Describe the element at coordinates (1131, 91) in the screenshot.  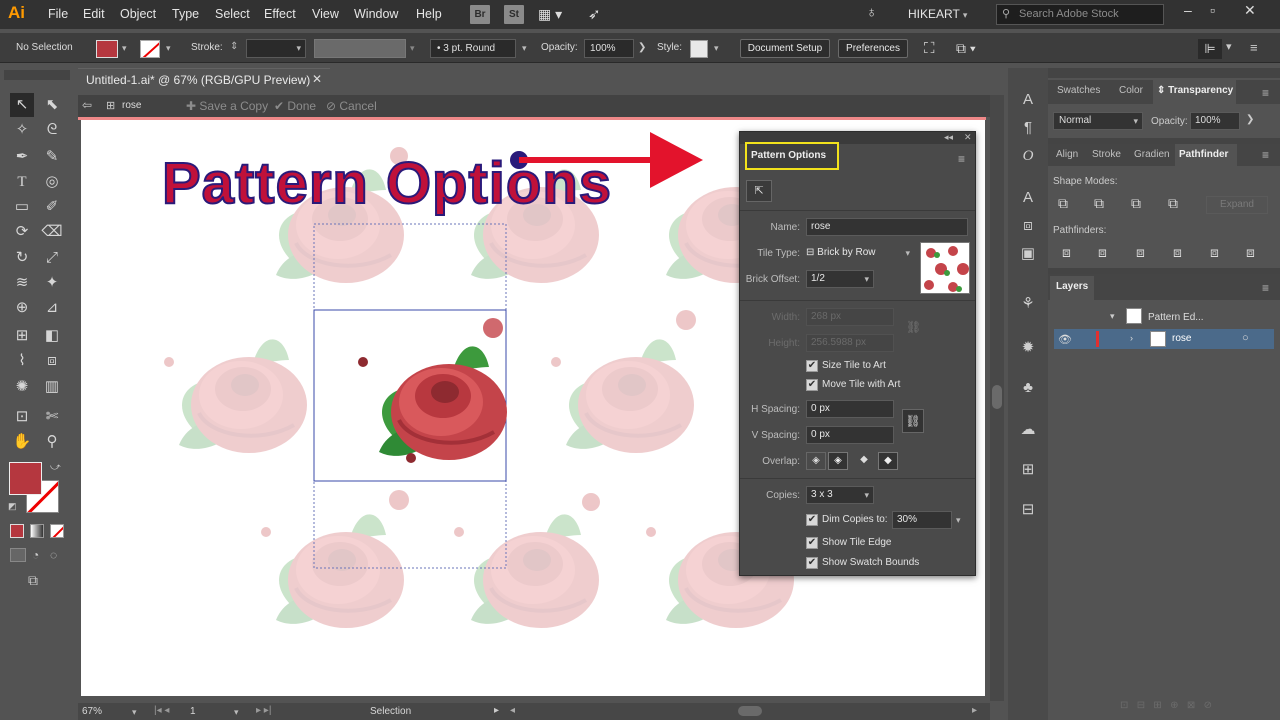
I see `tab-color: Color` at that location.